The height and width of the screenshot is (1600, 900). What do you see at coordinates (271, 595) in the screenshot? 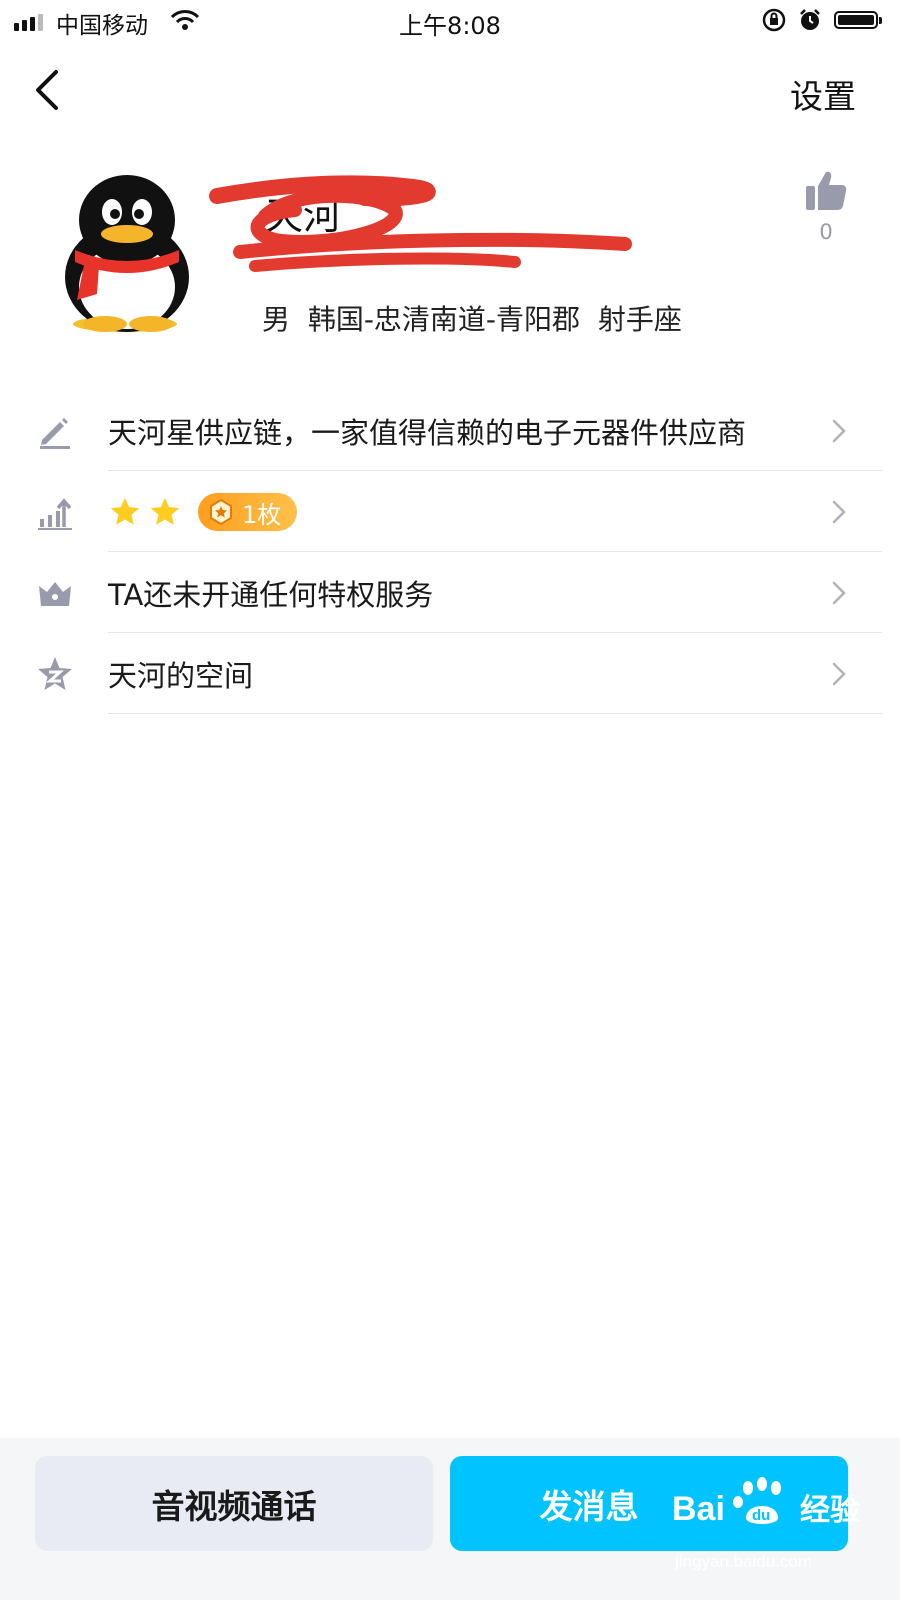
I see `privilege-label: TA还未开通任何特权服务` at bounding box center [271, 595].